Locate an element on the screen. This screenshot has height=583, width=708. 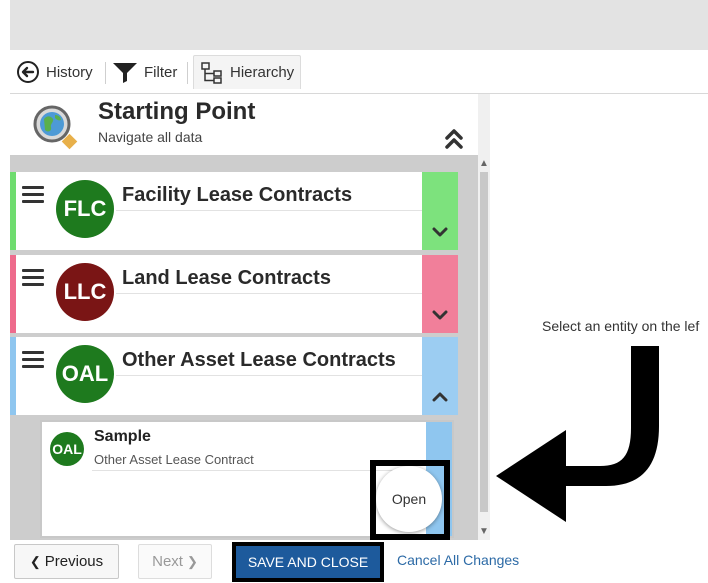
chevron-right-icon: ❯ is located at coordinates (192, 561).